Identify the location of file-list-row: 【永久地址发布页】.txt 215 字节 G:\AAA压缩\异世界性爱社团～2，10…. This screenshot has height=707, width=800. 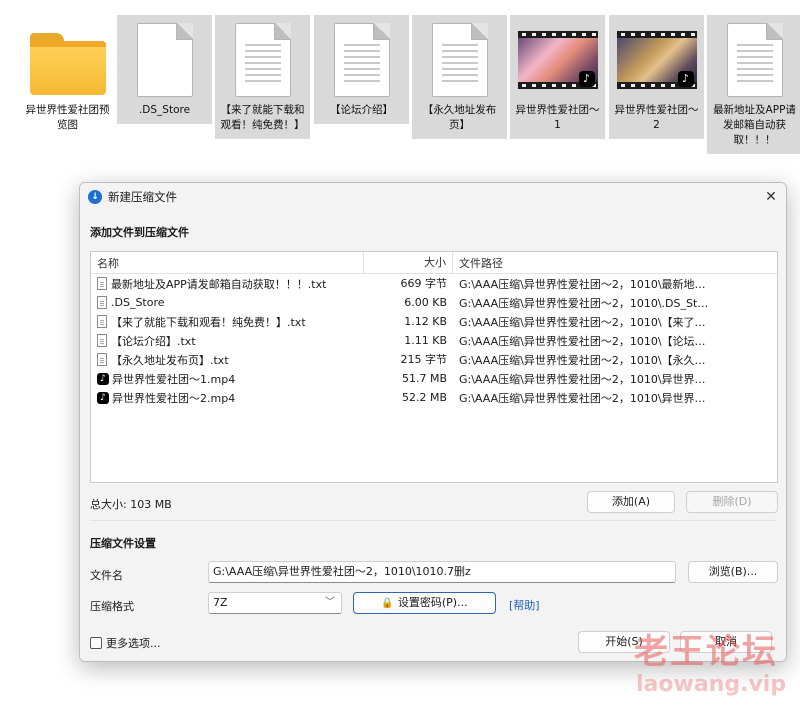
(434, 359).